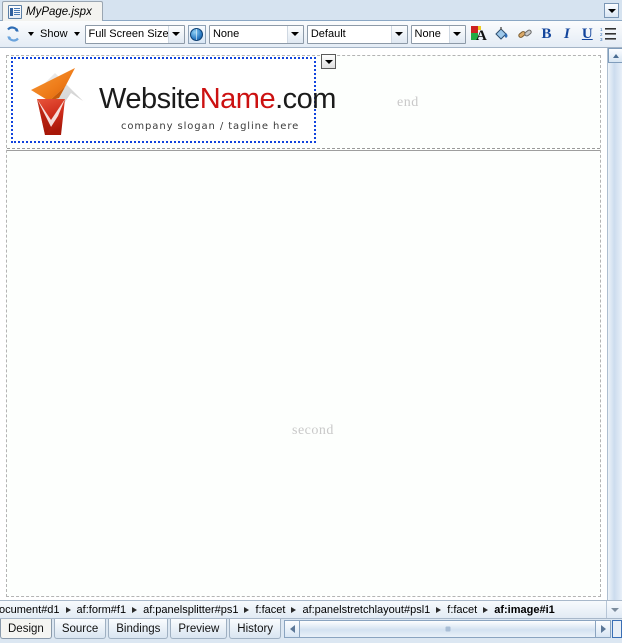 Image resolution: width=622 pixels, height=643 pixels. Describe the element at coordinates (138, 629) in the screenshot. I see `tab-bindings: Bindings` at that location.